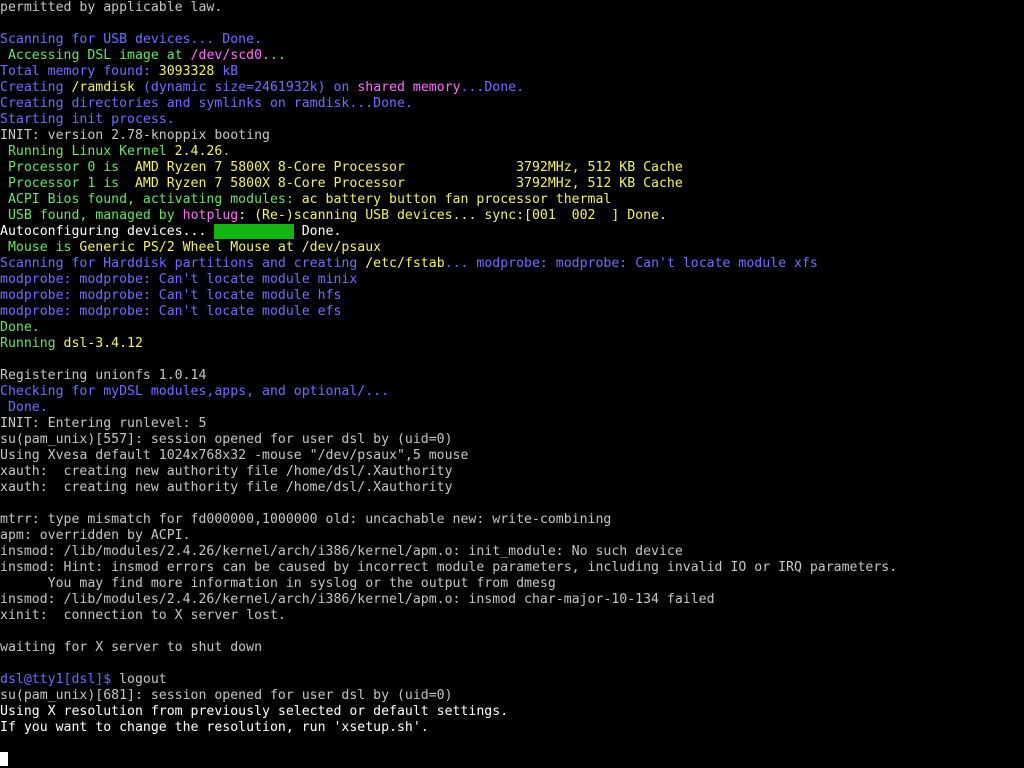 This screenshot has width=1024, height=768. I want to click on terminal-line: Scanning for USB devices... Done., so click(131, 40).